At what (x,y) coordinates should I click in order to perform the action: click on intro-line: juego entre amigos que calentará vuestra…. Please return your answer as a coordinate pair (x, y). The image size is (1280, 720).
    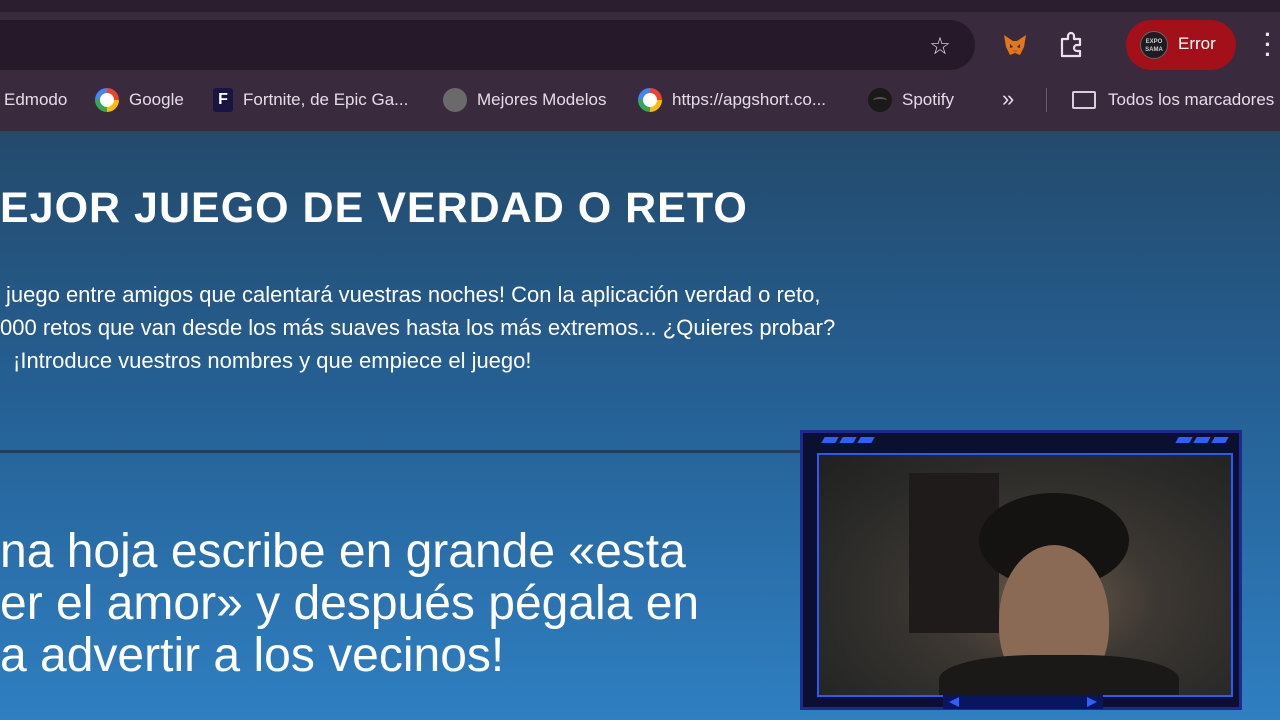
    Looking at the image, I should click on (413, 294).